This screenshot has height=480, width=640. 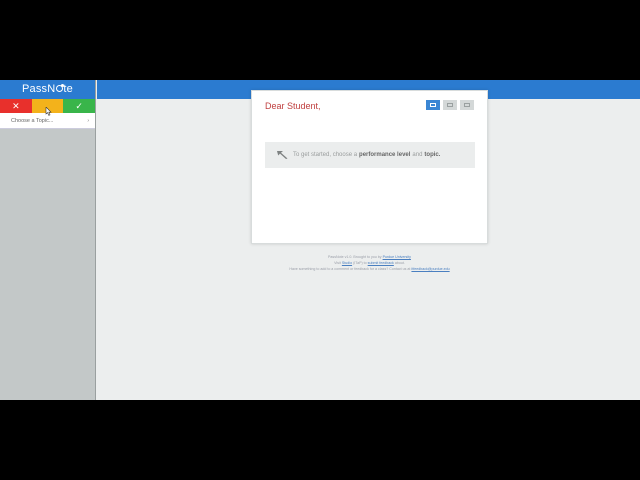 I want to click on logo-o-icon, so click(x=59, y=88).